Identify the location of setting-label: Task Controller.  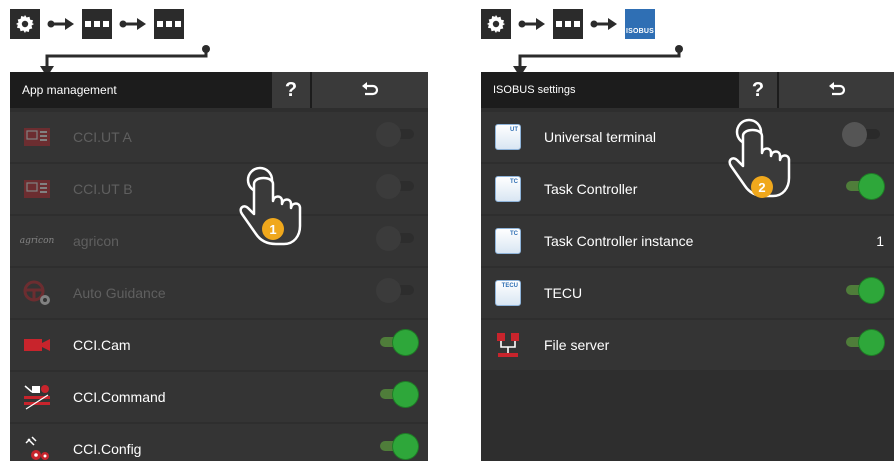
(591, 189).